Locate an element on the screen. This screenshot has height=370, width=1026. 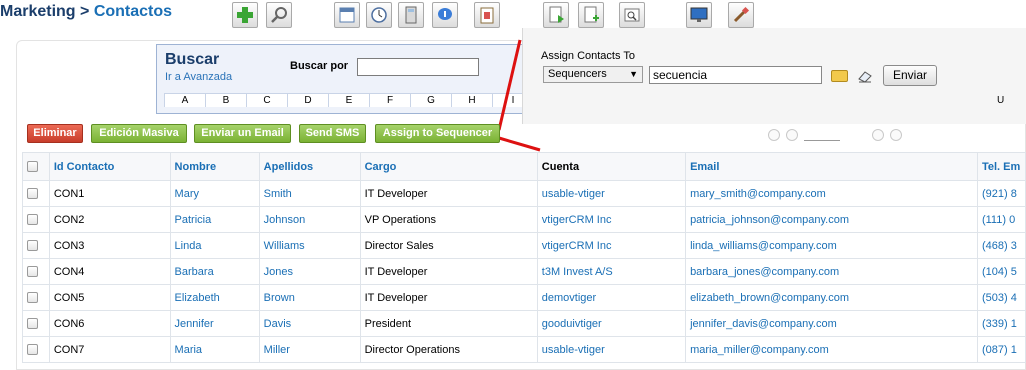
alpha-letter: U is located at coordinates (1000, 100).